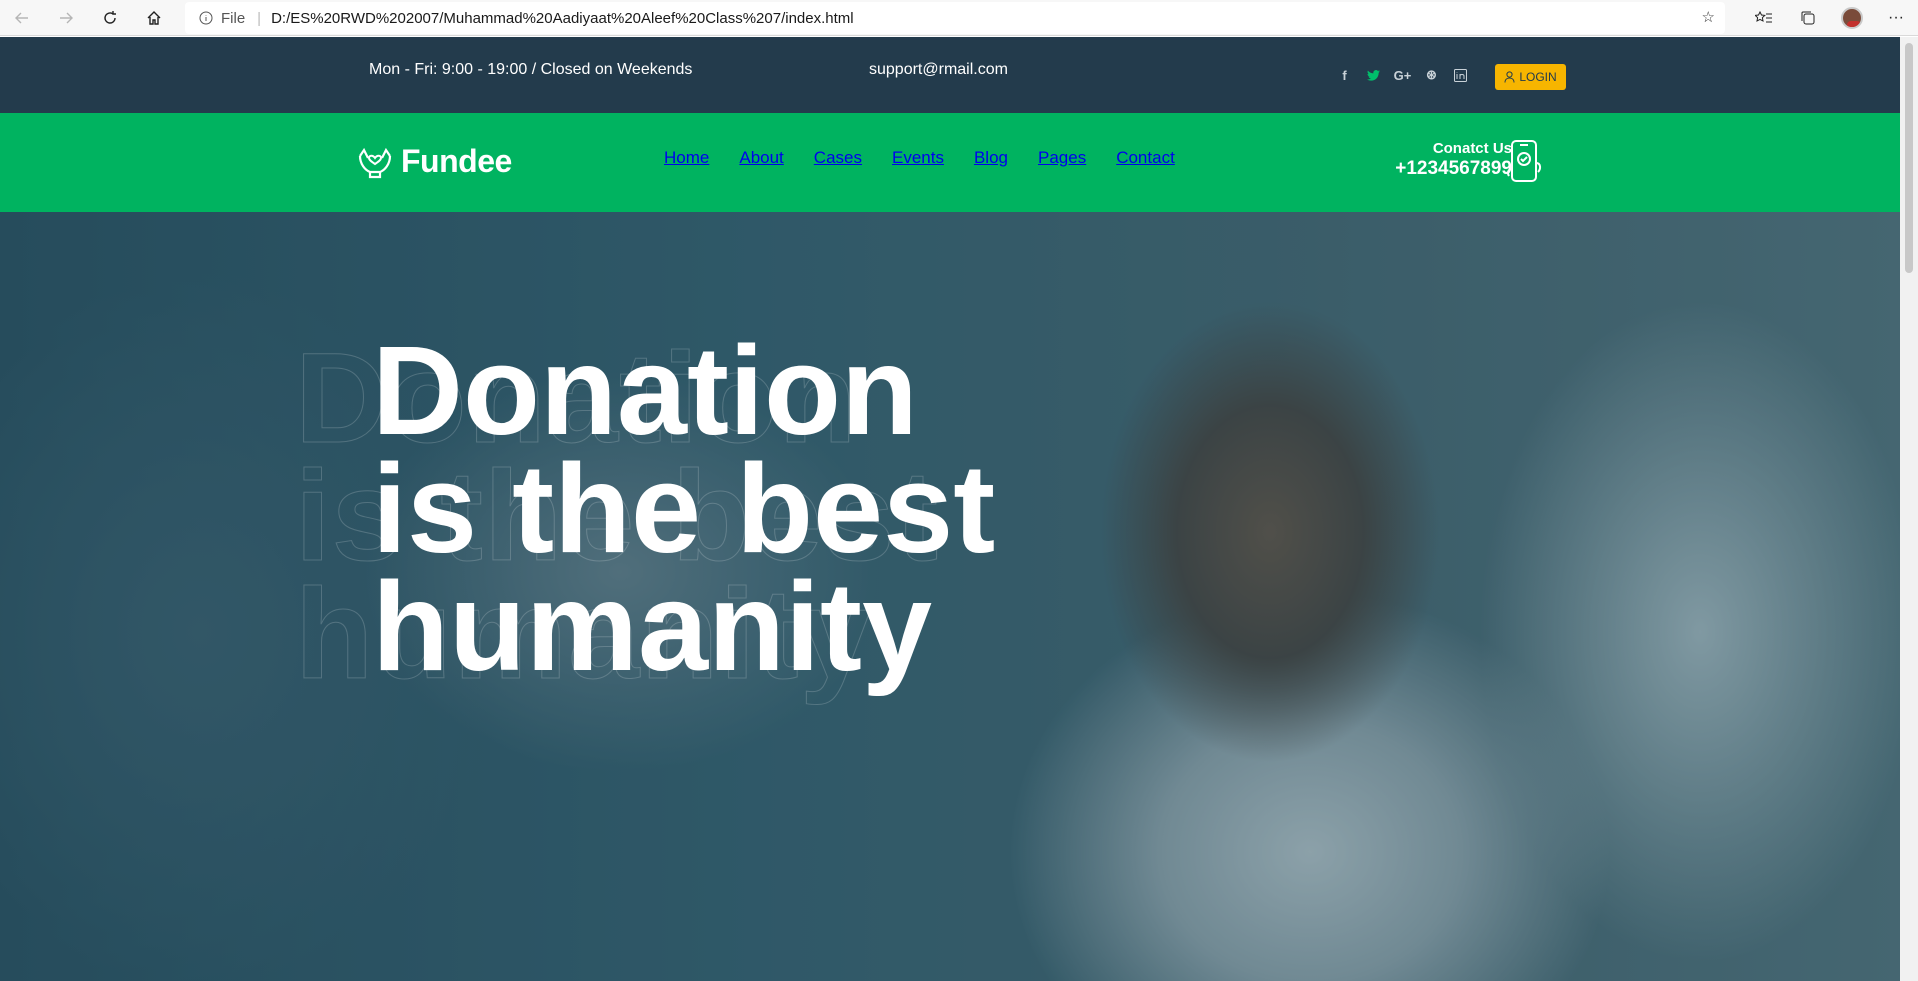 The width and height of the screenshot is (1918, 981). I want to click on back-button, so click(22, 18).